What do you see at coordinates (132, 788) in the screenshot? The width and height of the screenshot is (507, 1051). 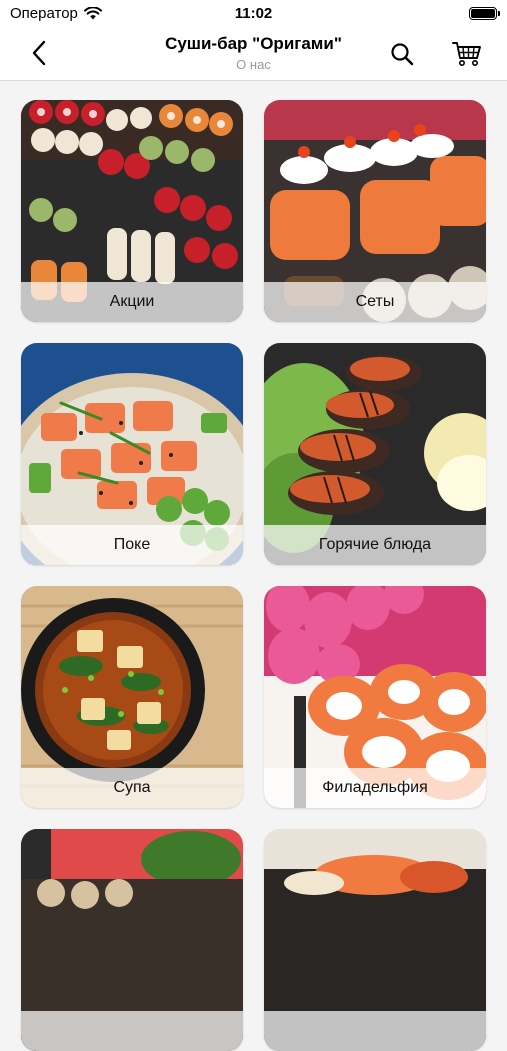 I see `category-label: Супа` at bounding box center [132, 788].